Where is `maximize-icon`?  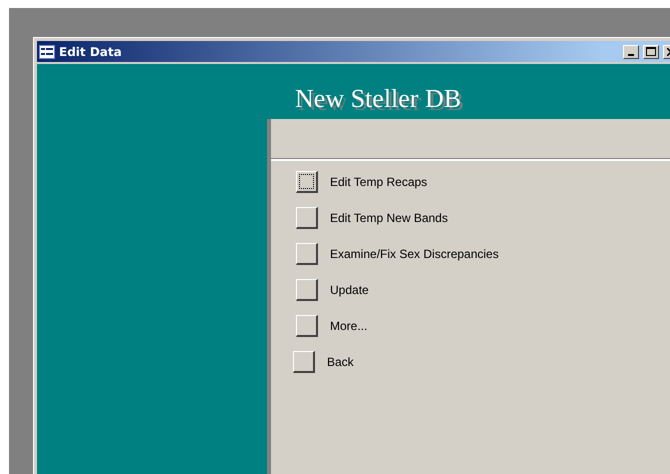 maximize-icon is located at coordinates (651, 51).